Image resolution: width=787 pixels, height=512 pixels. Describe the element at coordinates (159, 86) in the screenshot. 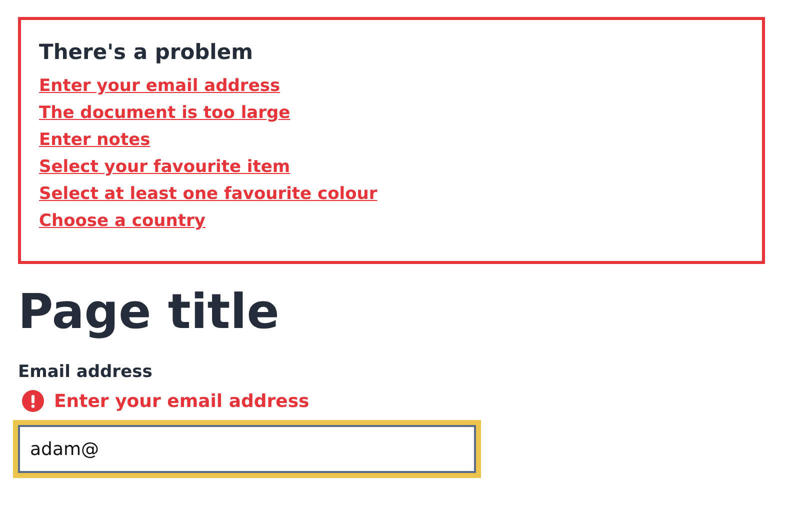

I see `error-link: Enter your email address` at that location.